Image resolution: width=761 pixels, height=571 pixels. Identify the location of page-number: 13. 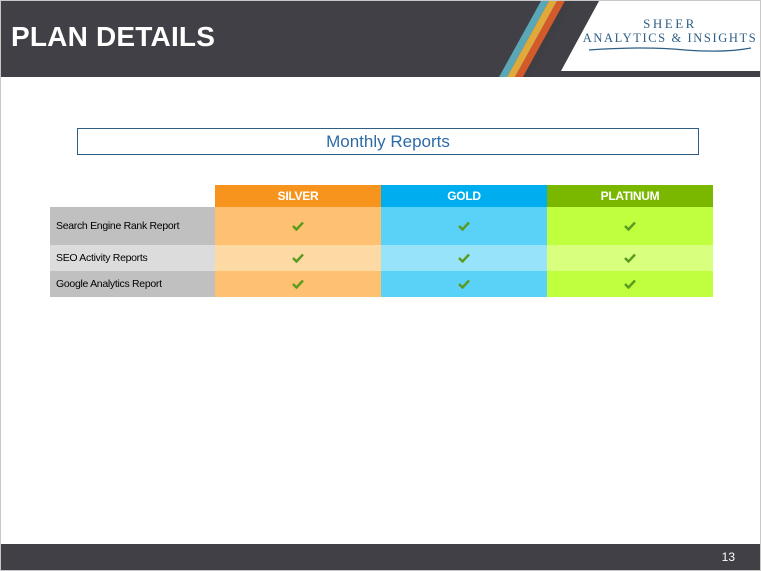
(728, 557).